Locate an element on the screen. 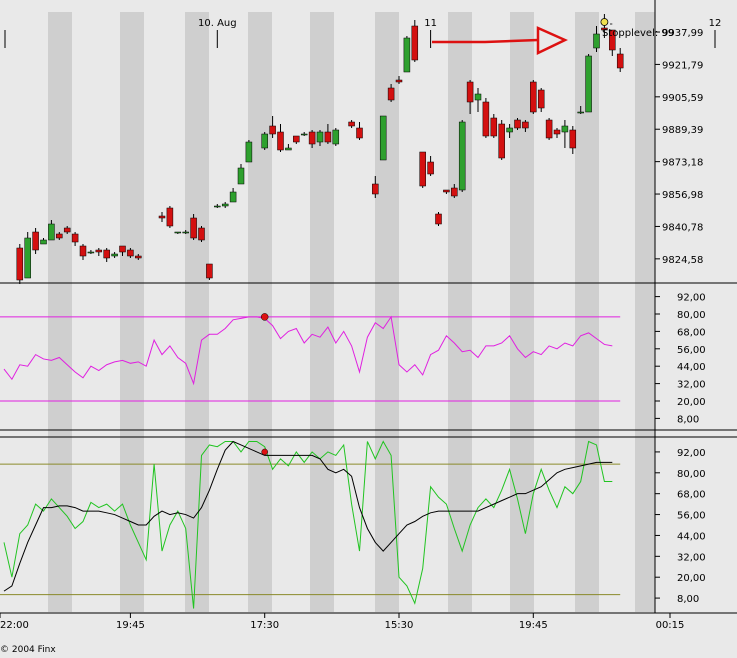 This screenshot has height=658, width=737. price-ytick-label-6: 9840,78 is located at coordinates (682, 227).